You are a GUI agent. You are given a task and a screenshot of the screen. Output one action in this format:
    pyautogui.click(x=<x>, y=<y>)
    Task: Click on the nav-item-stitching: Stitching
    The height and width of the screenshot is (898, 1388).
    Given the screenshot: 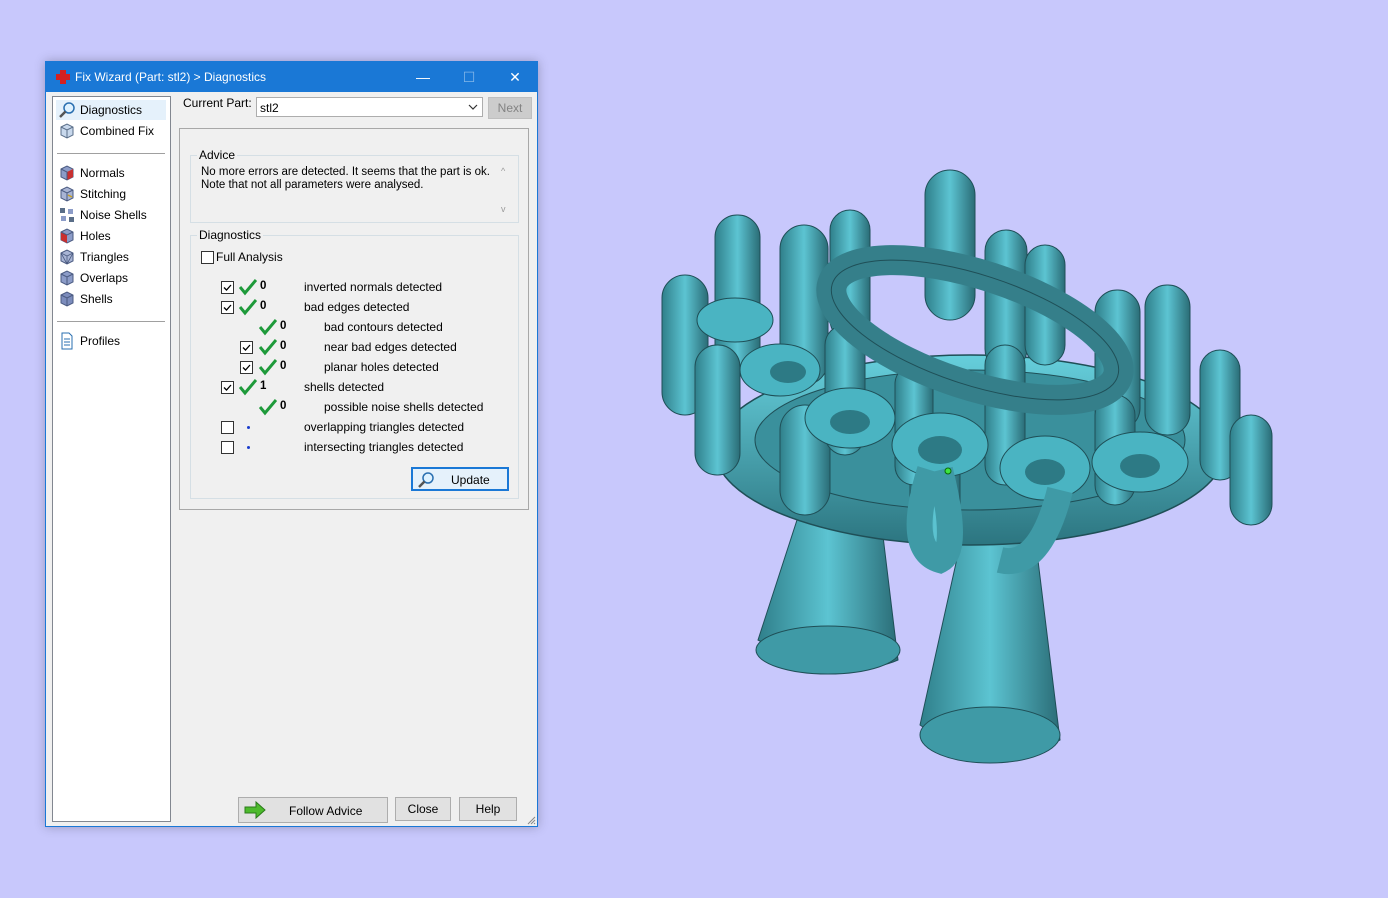 What is the action you would take?
    pyautogui.click(x=111, y=194)
    